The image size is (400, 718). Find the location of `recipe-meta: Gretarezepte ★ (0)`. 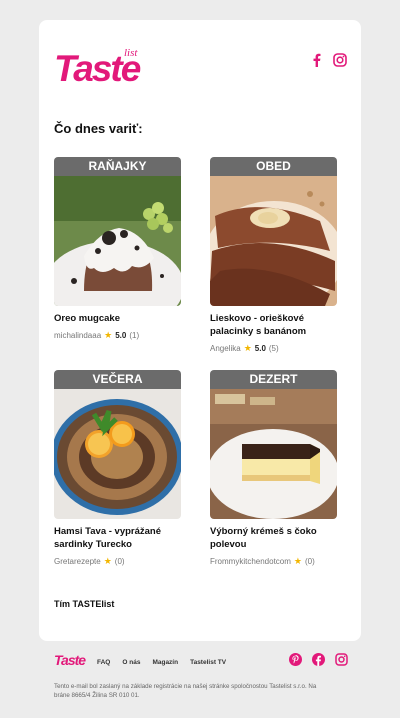

recipe-meta: Gretarezepte ★ (0) is located at coordinates (117, 561).